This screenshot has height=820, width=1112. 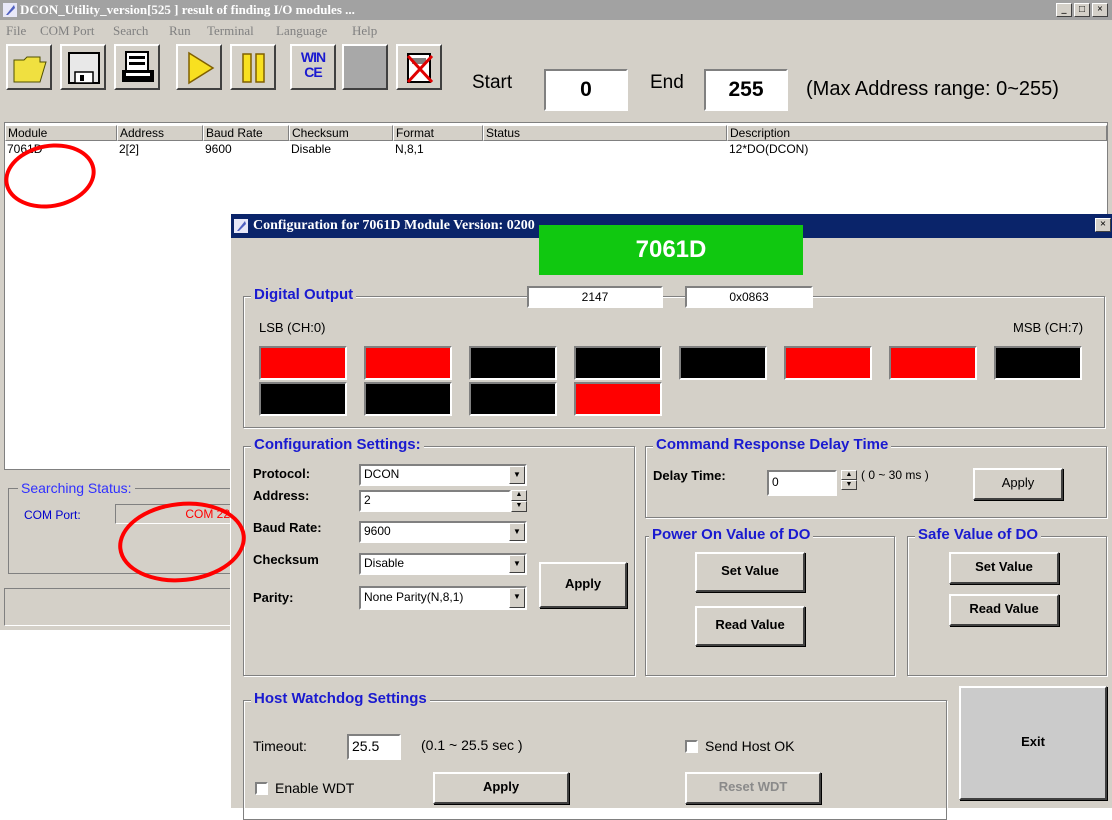 What do you see at coordinates (67, 31) in the screenshot?
I see `menu-com-port: COM Port` at bounding box center [67, 31].